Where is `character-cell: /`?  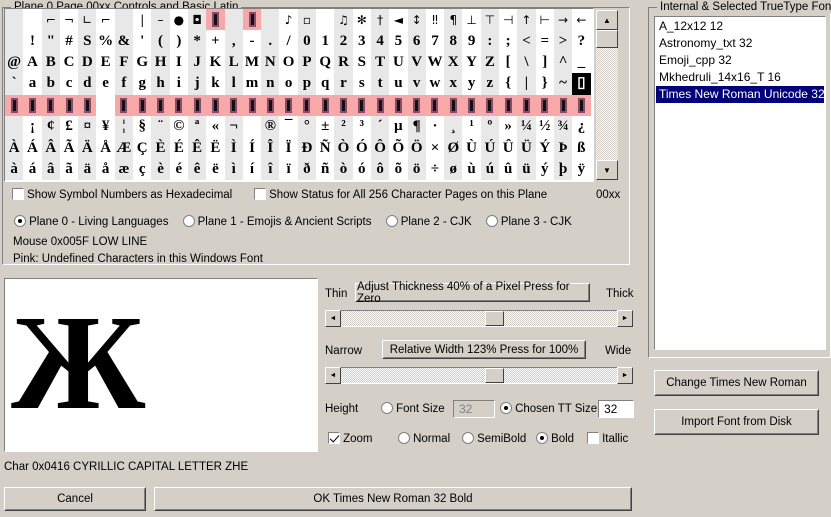
character-cell: / is located at coordinates (288, 41).